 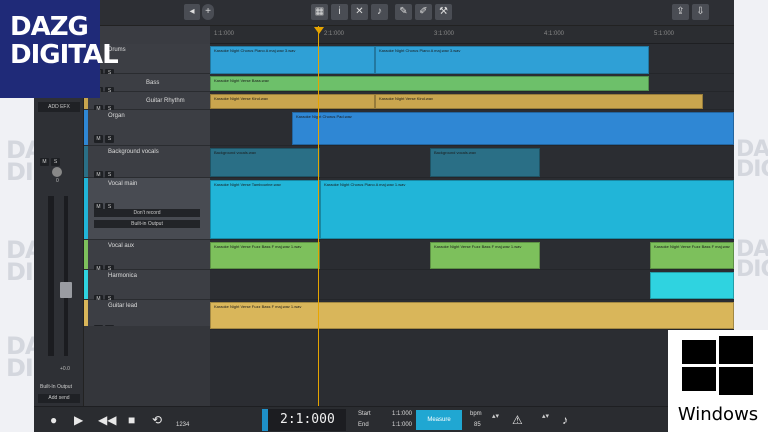 I want to click on audio-clip, so click(x=692, y=285).